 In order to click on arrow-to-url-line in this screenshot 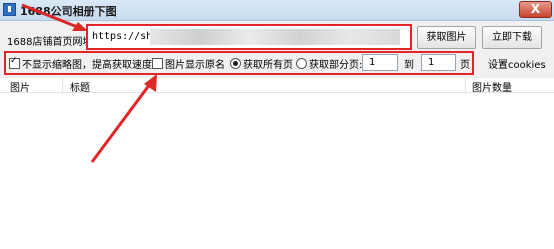, I will do `click(51, 16)`.